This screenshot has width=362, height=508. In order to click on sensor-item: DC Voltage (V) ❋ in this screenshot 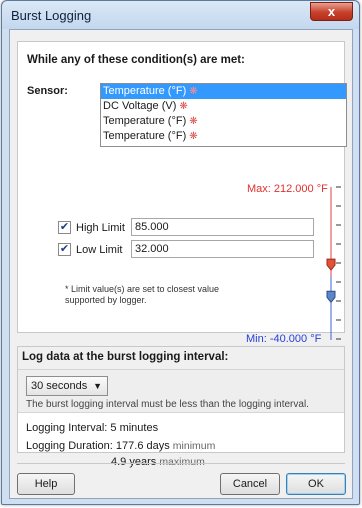, I will do `click(223, 106)`.